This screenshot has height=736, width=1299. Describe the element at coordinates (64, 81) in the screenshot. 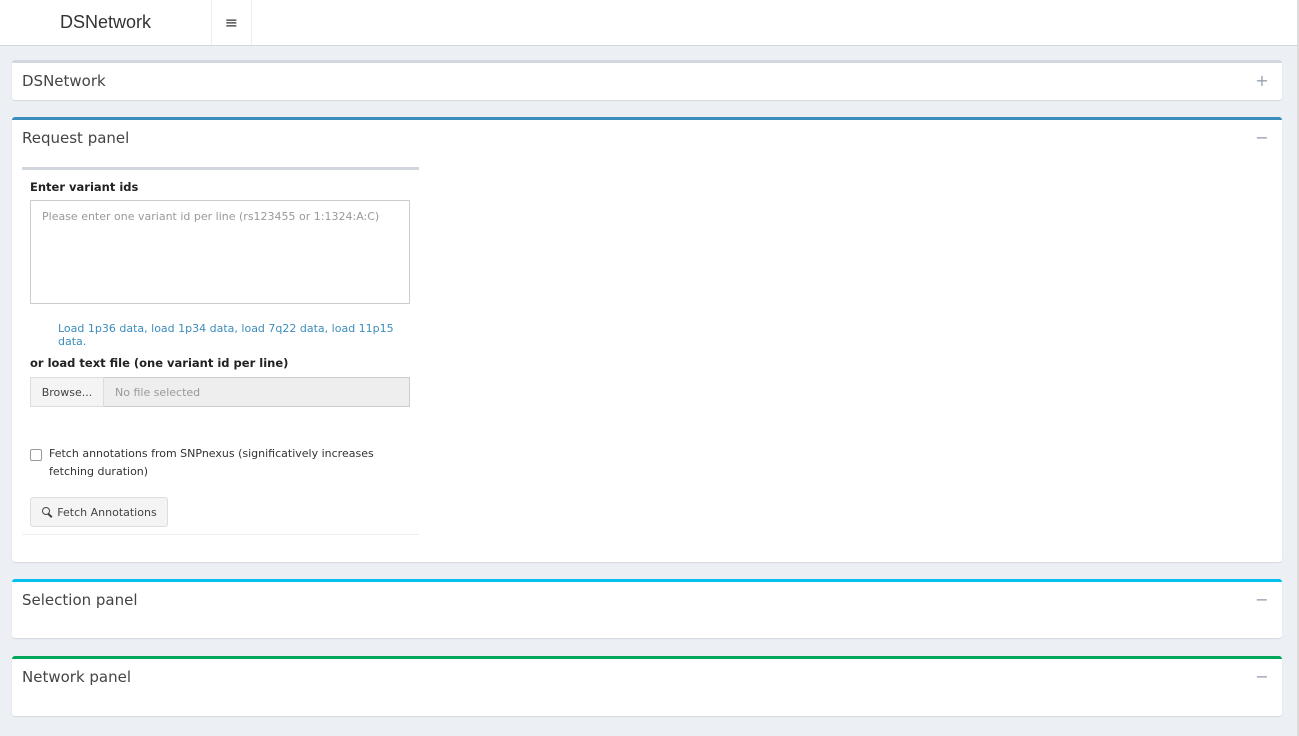

I see `dsnetwork-box-title: DSNetwork` at that location.